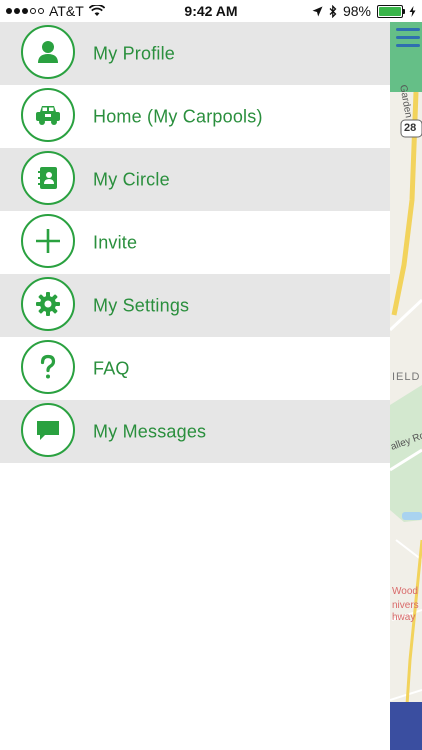  I want to click on map-label-ield: IELD, so click(406, 377).